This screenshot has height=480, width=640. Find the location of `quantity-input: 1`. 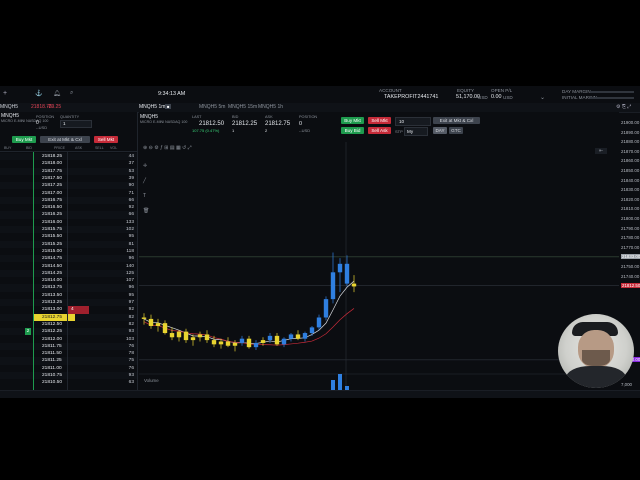

quantity-input: 1 is located at coordinates (76, 124).